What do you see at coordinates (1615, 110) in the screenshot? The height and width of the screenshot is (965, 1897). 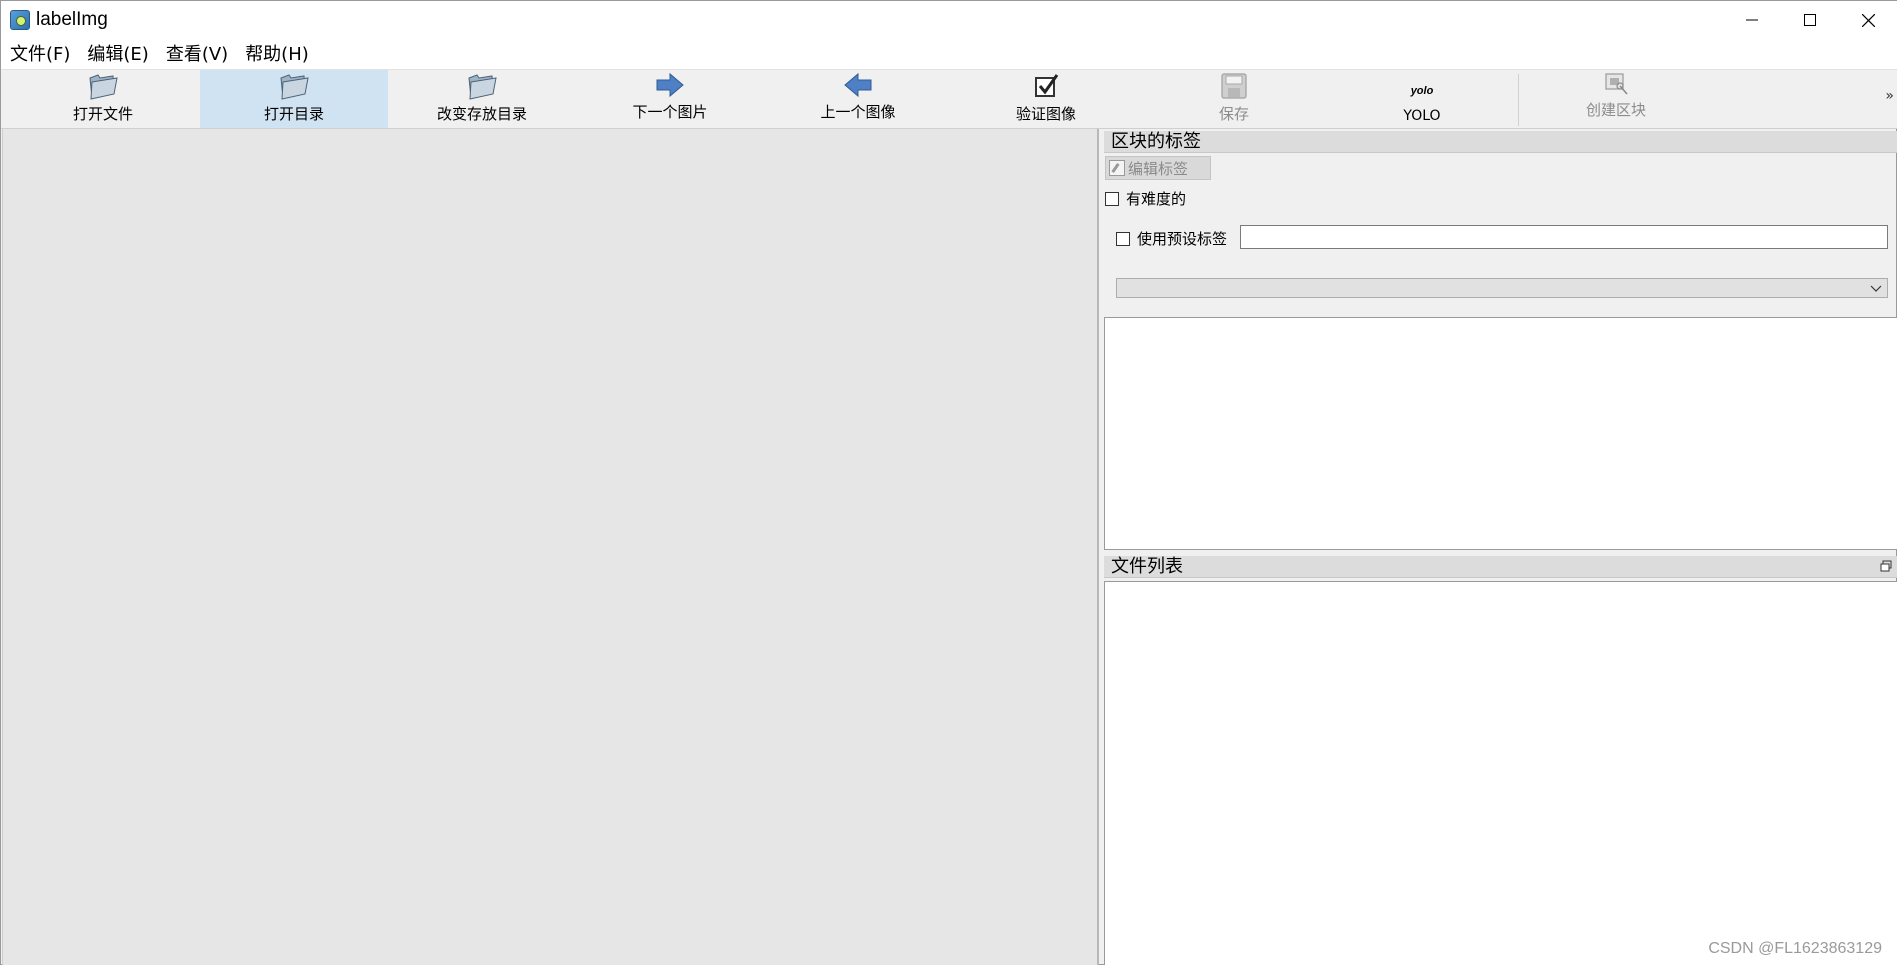 I see `create-box-label: 创建区块` at bounding box center [1615, 110].